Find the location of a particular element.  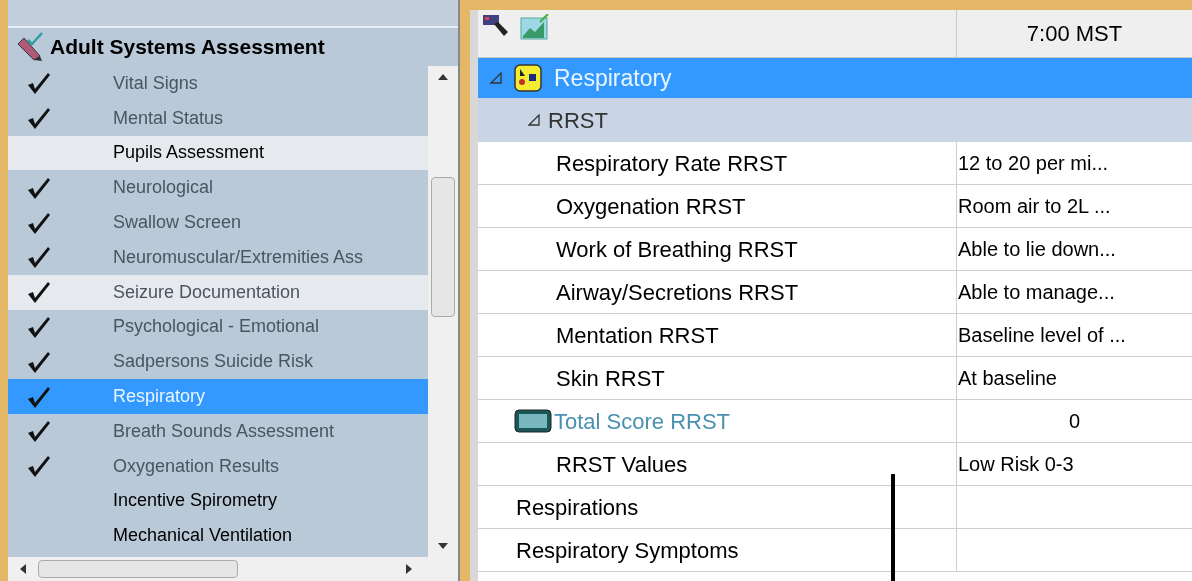

scroll-up-icon is located at coordinates (443, 77).